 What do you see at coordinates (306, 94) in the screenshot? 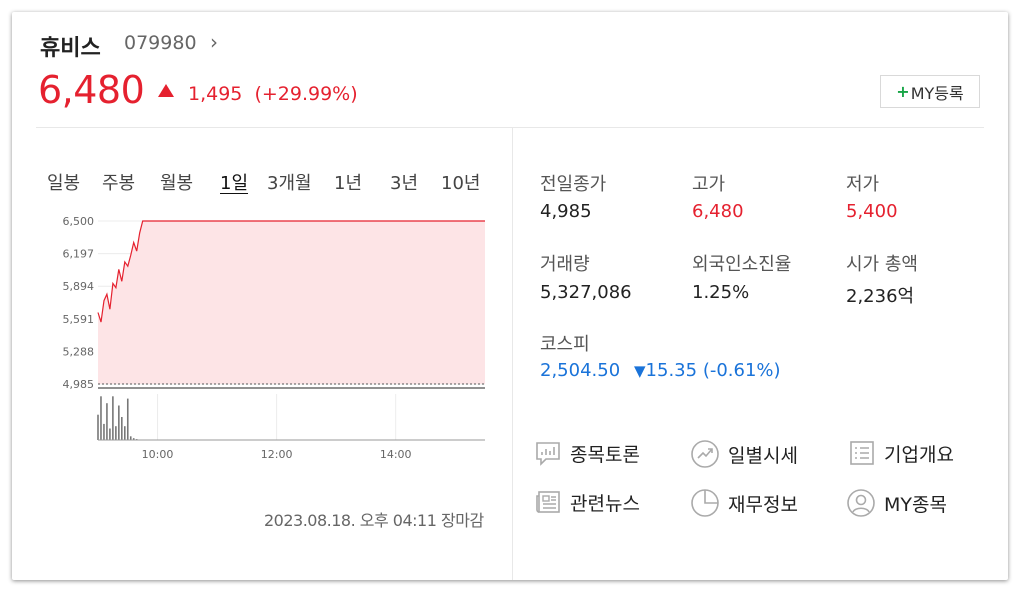
I see `change-percent: (+29.99%)` at bounding box center [306, 94].